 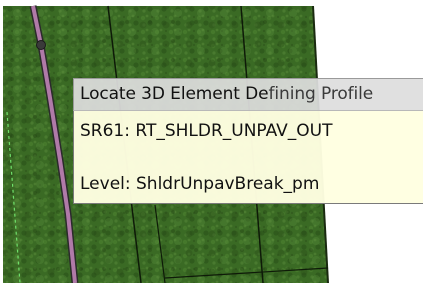 I want to click on viewport-left-margin, so click(x=1, y=141).